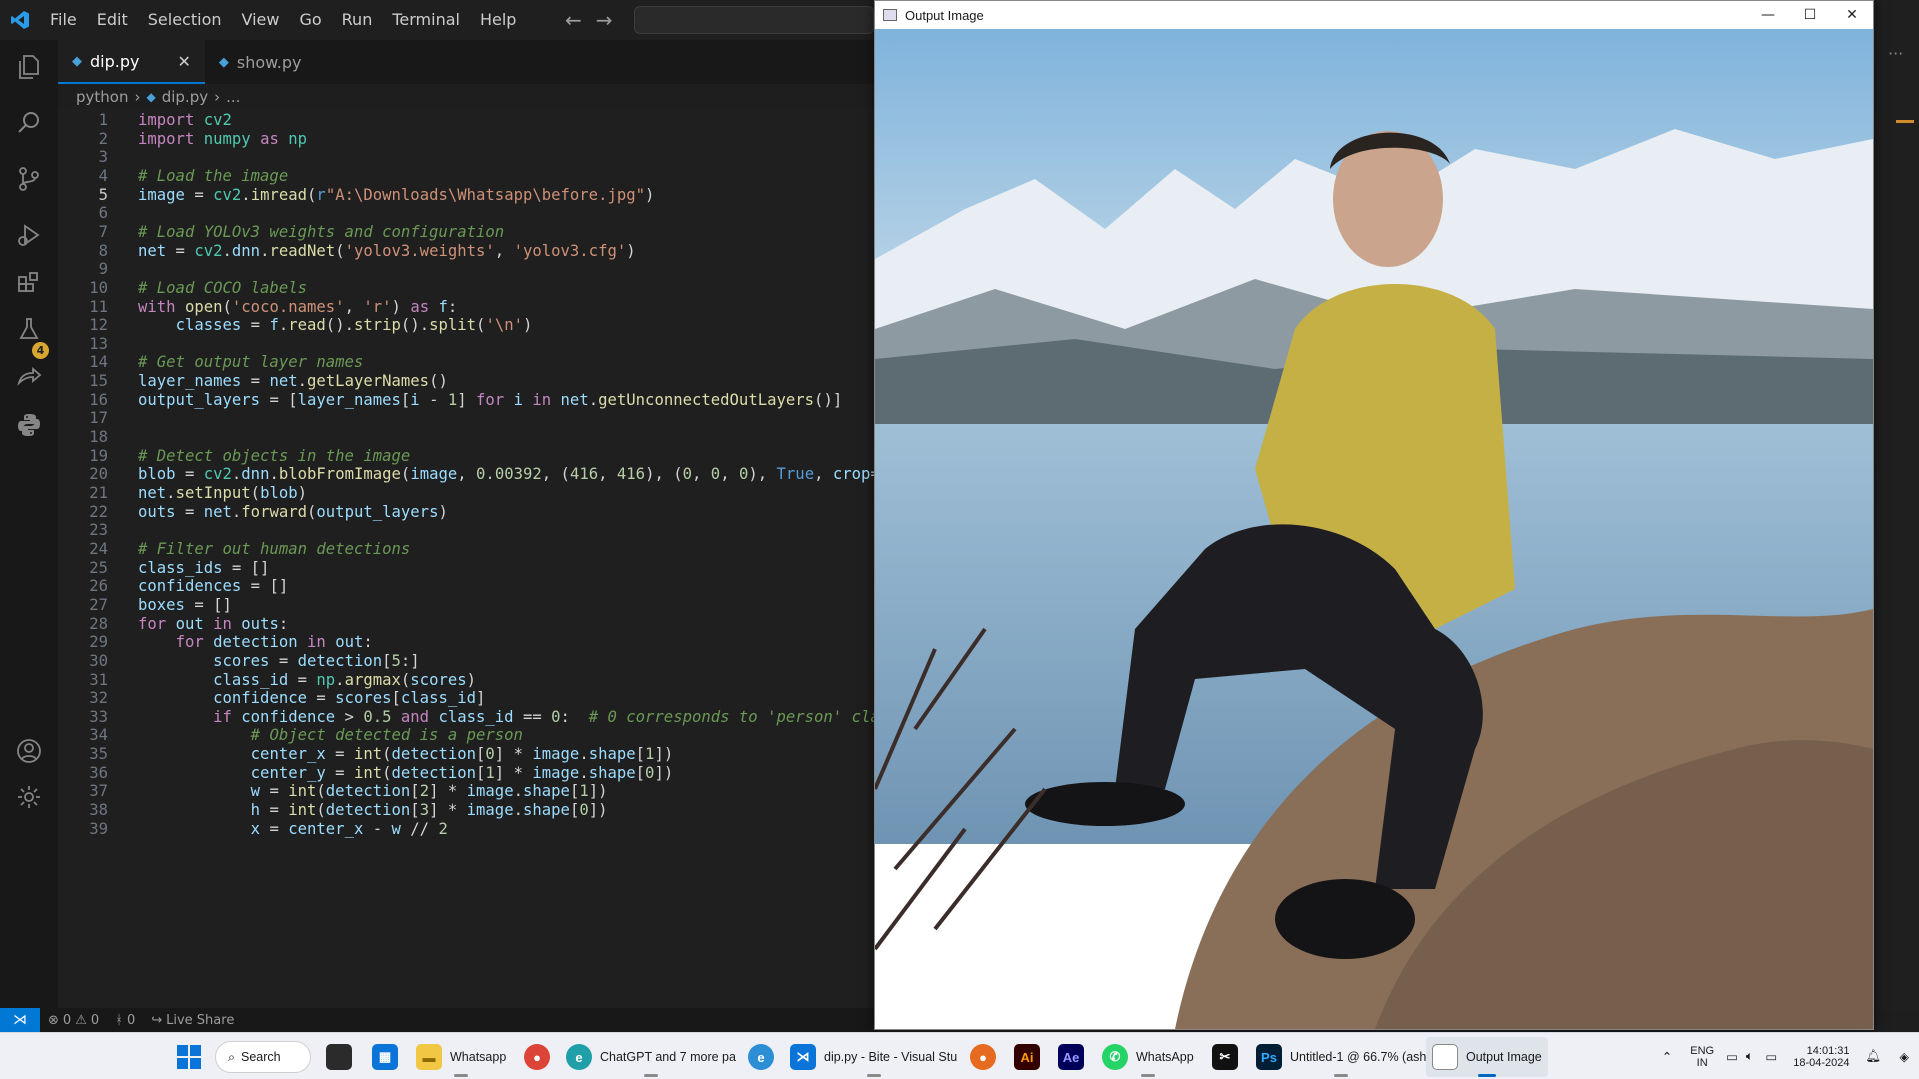 The width and height of the screenshot is (1919, 1079). I want to click on run-debug-icon, so click(29, 235).